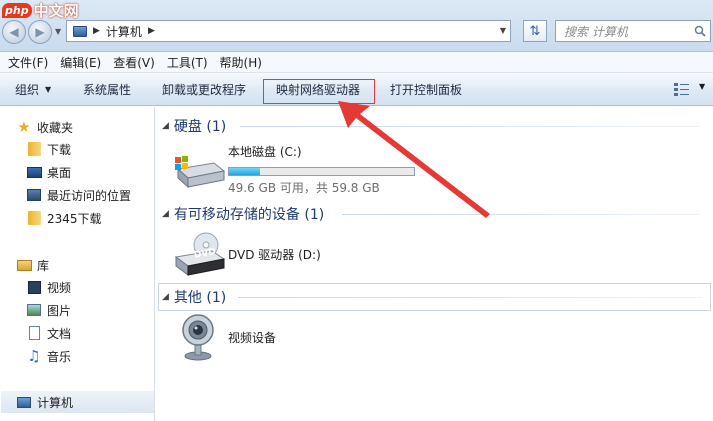  Describe the element at coordinates (107, 90) in the screenshot. I see `system-properties-button: 系统属性` at that location.